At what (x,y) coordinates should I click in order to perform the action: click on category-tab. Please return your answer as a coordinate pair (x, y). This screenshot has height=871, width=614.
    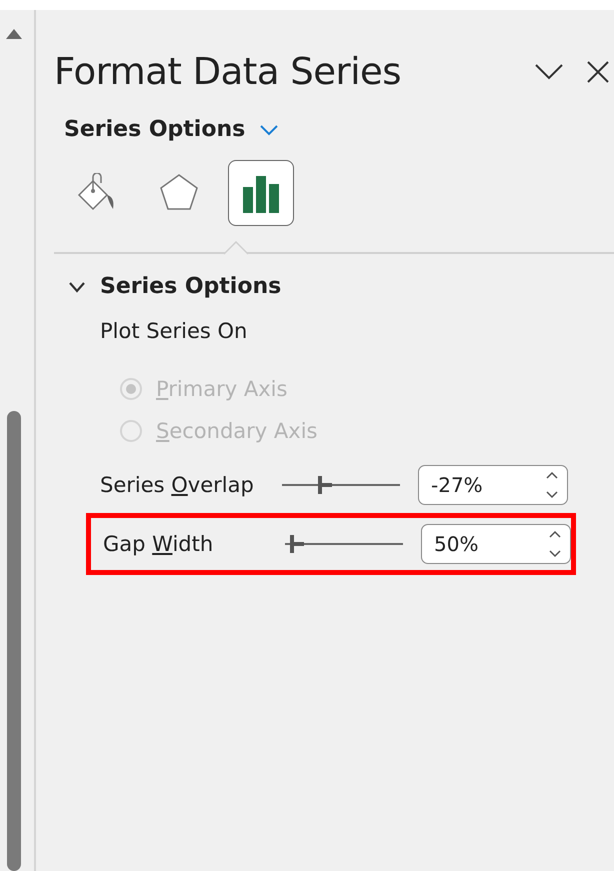
    Looking at the image, I should click on (261, 193).